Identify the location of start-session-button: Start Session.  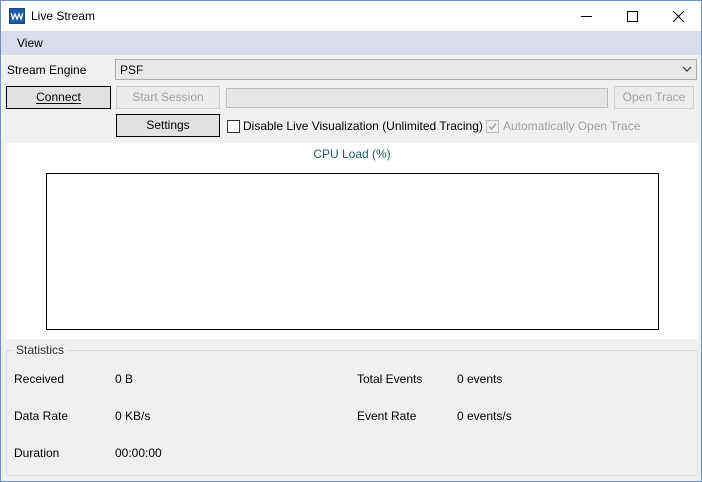
(168, 97).